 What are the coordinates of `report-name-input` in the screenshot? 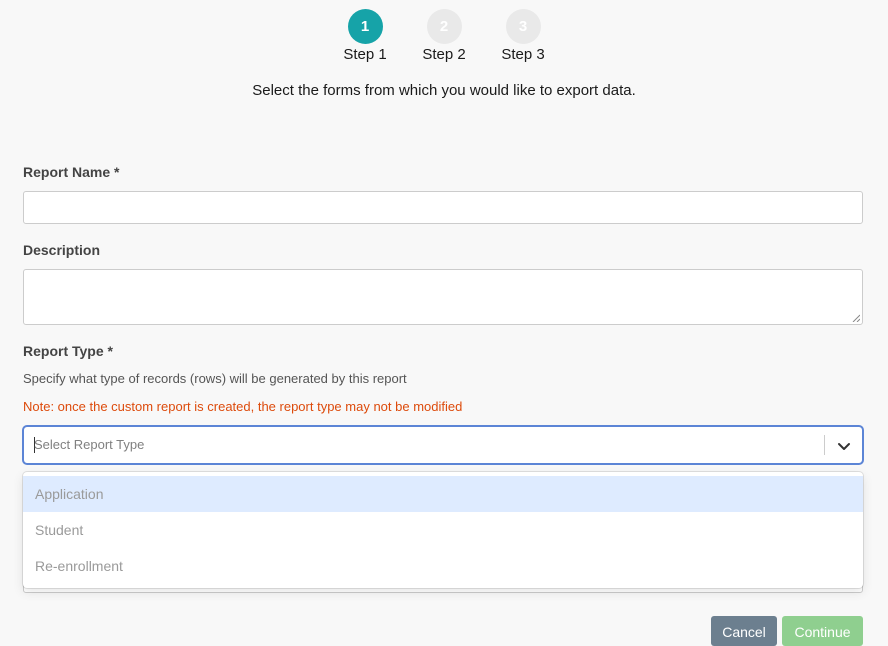 It's located at (443, 207).